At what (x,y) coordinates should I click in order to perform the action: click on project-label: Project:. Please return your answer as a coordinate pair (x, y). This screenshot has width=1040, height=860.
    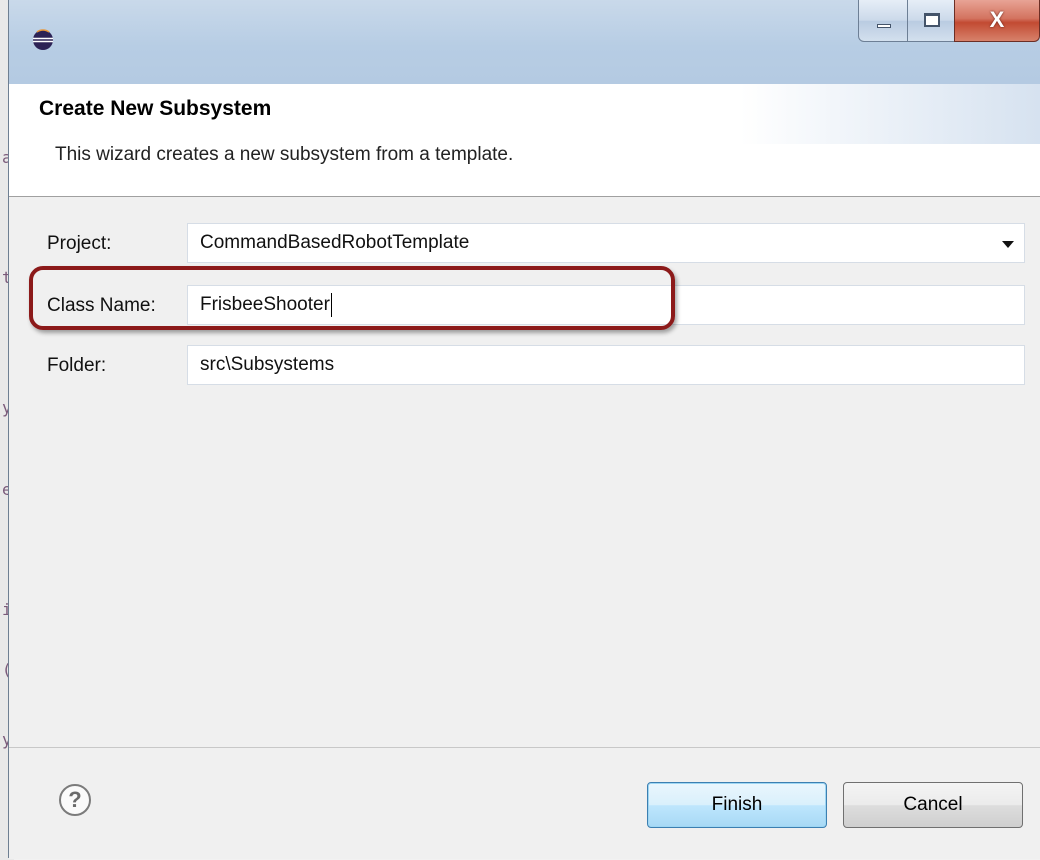
    Looking at the image, I should click on (79, 243).